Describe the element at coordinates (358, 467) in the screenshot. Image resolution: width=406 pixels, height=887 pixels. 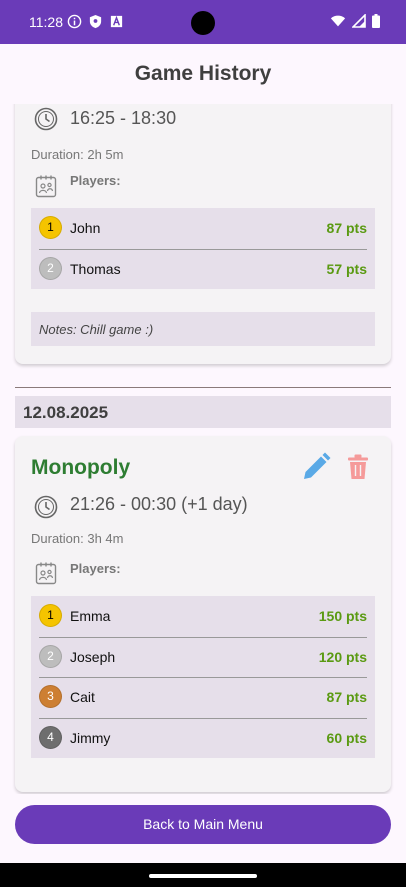
I see `delete-icon` at that location.